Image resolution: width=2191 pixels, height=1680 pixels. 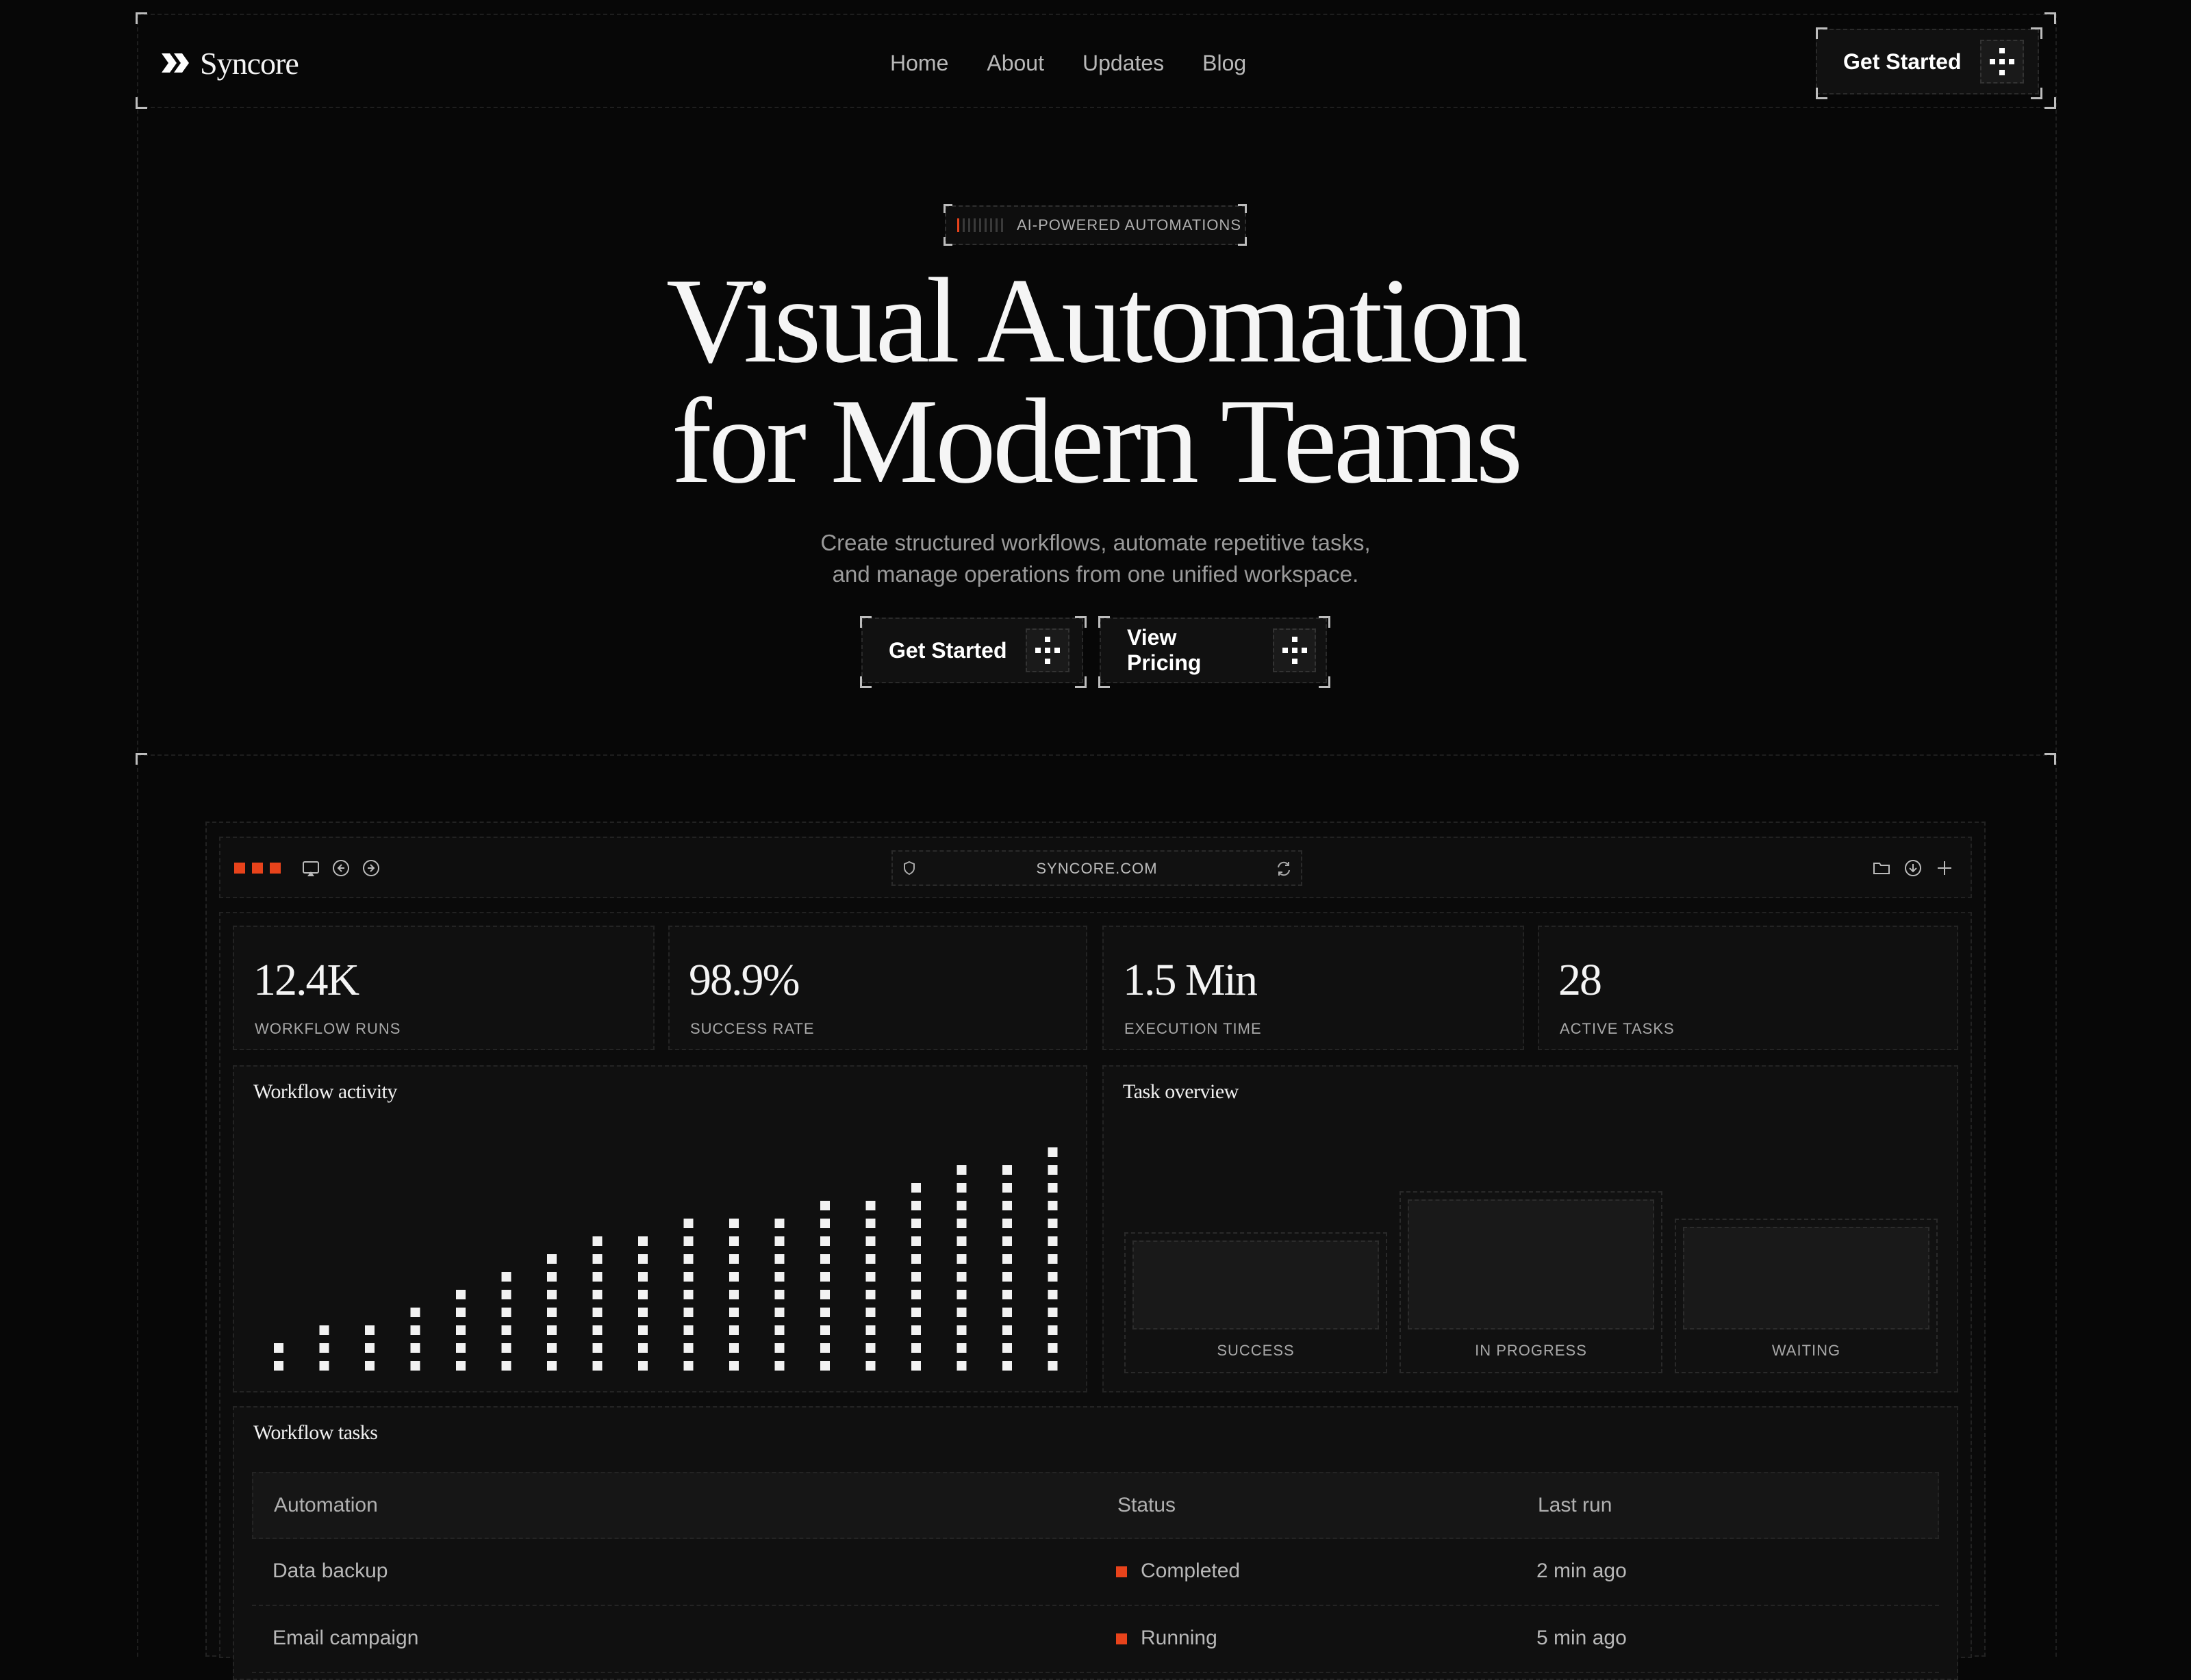 I want to click on hero-title: Visual Automation for Modern Teams, so click(x=1095, y=377).